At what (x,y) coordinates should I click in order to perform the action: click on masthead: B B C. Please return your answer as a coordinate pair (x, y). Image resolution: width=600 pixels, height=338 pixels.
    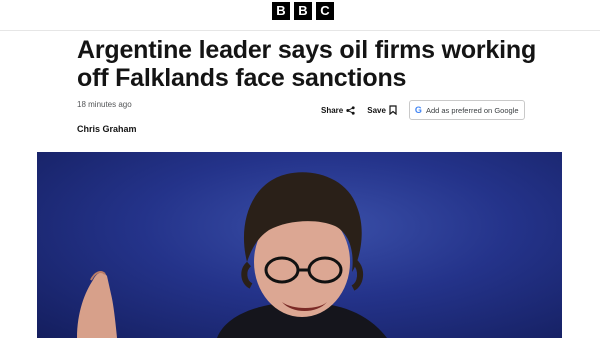
    Looking at the image, I should click on (300, 15).